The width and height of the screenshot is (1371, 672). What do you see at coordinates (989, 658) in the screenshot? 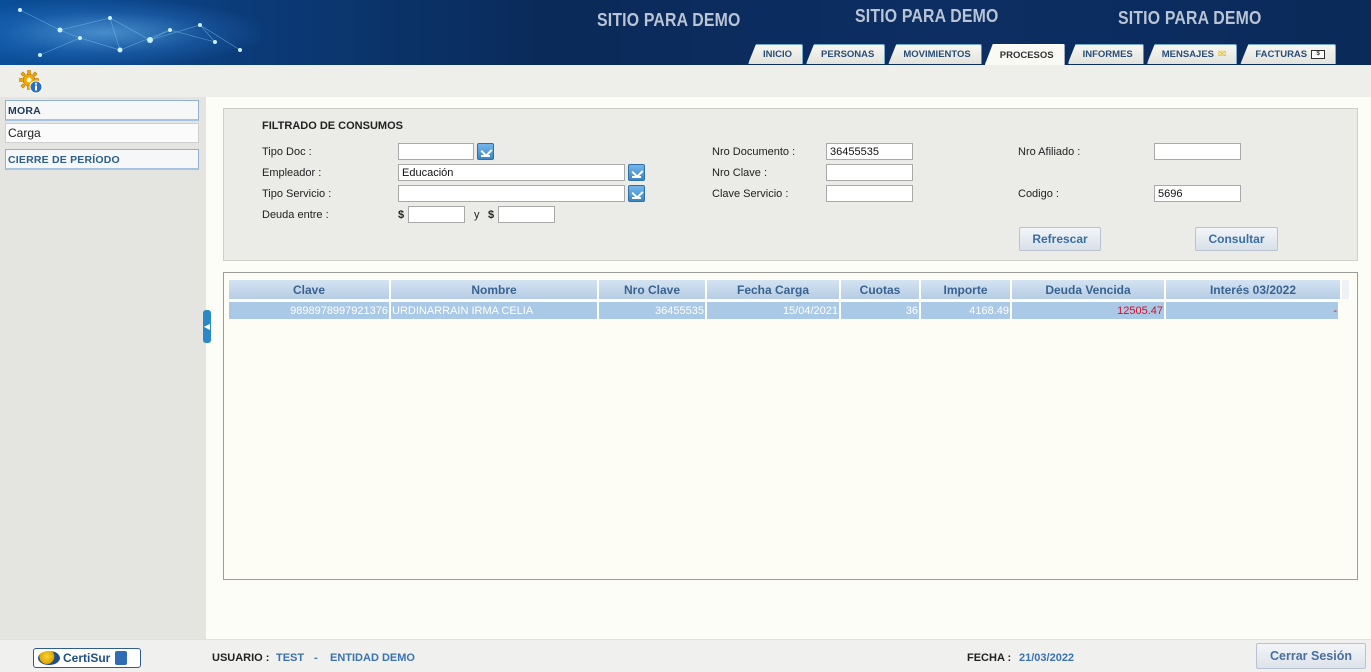
I see `fecha-label: FECHA :` at bounding box center [989, 658].